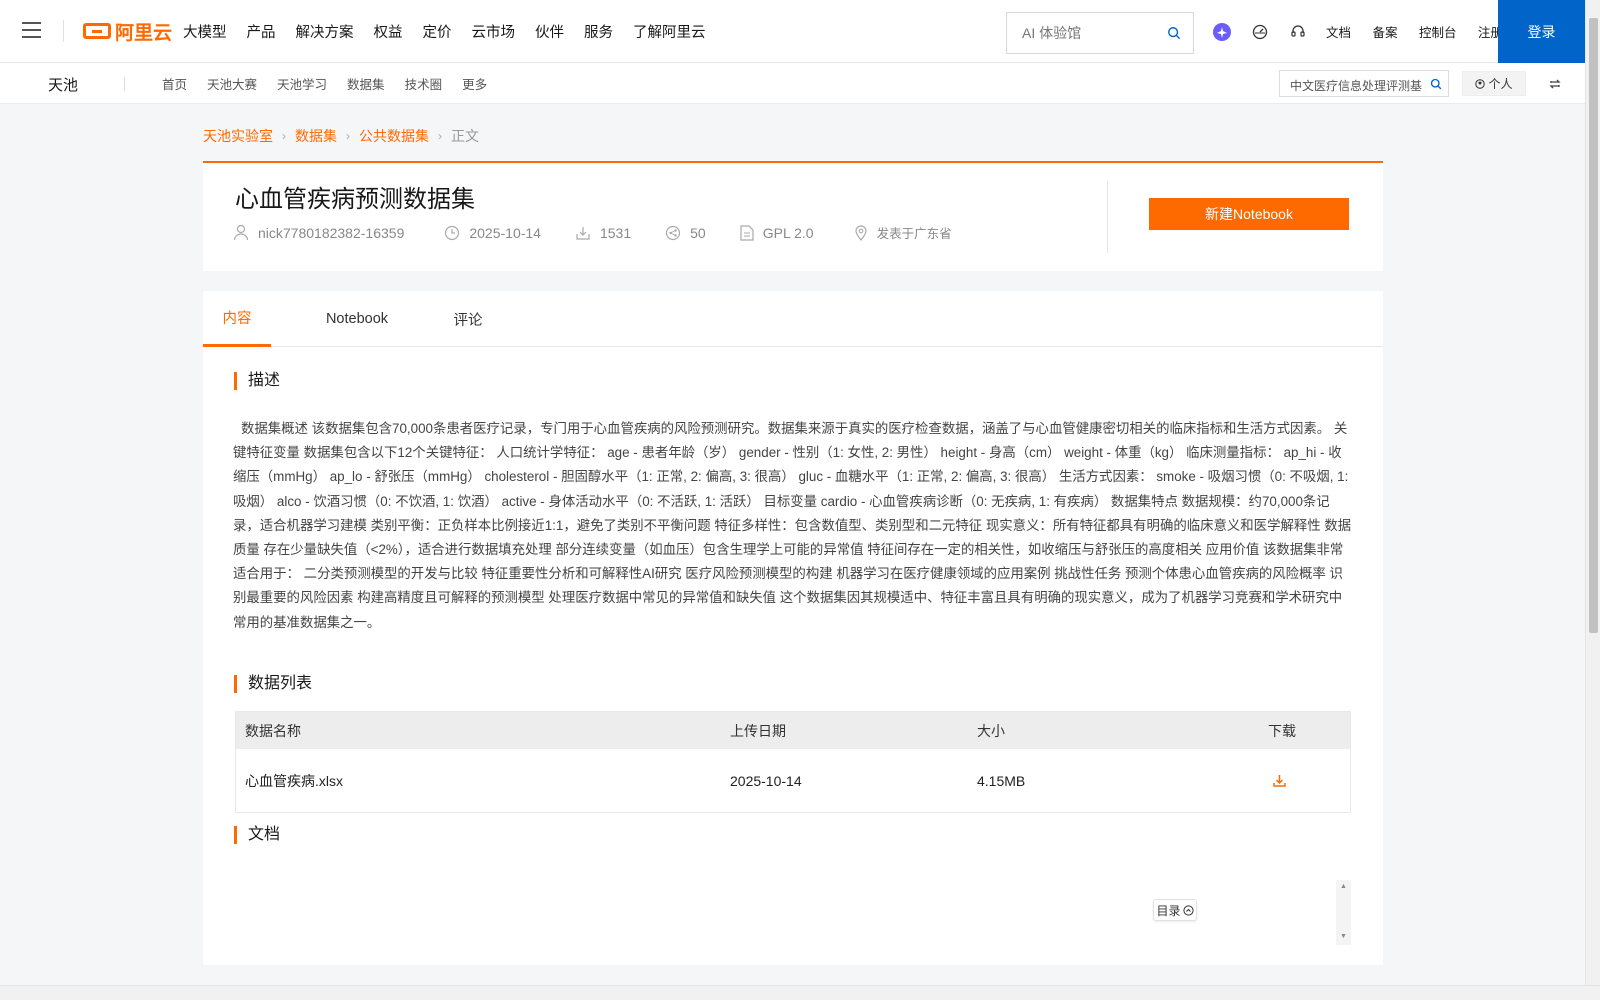 Image resolution: width=1600 pixels, height=1000 pixels. I want to click on submenu-more: 更多, so click(474, 83).